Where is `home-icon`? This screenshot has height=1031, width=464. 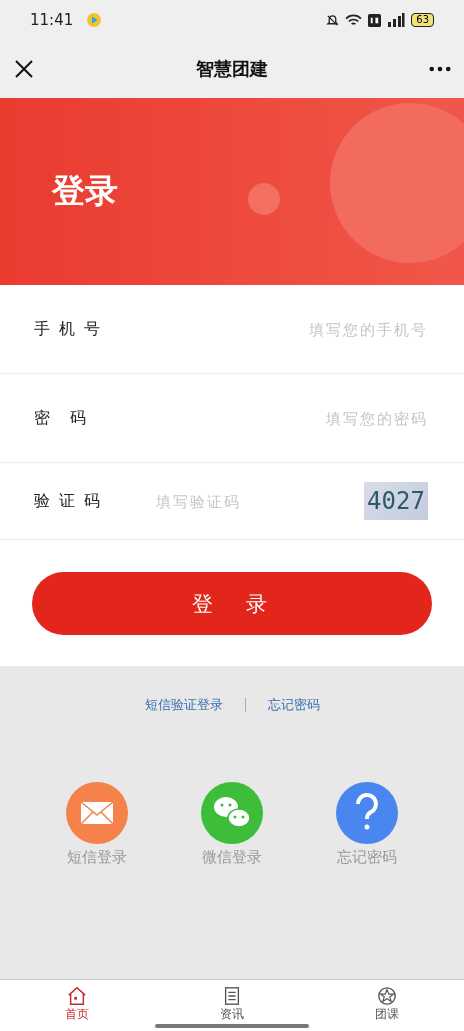 home-icon is located at coordinates (77, 996).